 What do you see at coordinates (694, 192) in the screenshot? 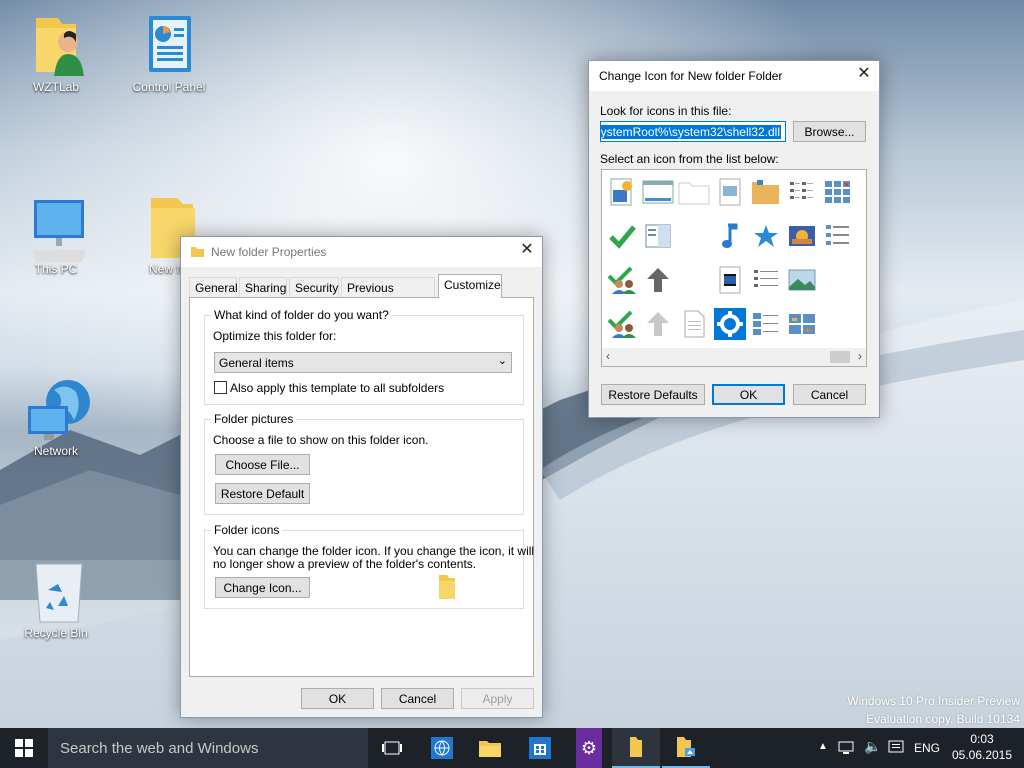
I see `blank-folder-icon` at bounding box center [694, 192].